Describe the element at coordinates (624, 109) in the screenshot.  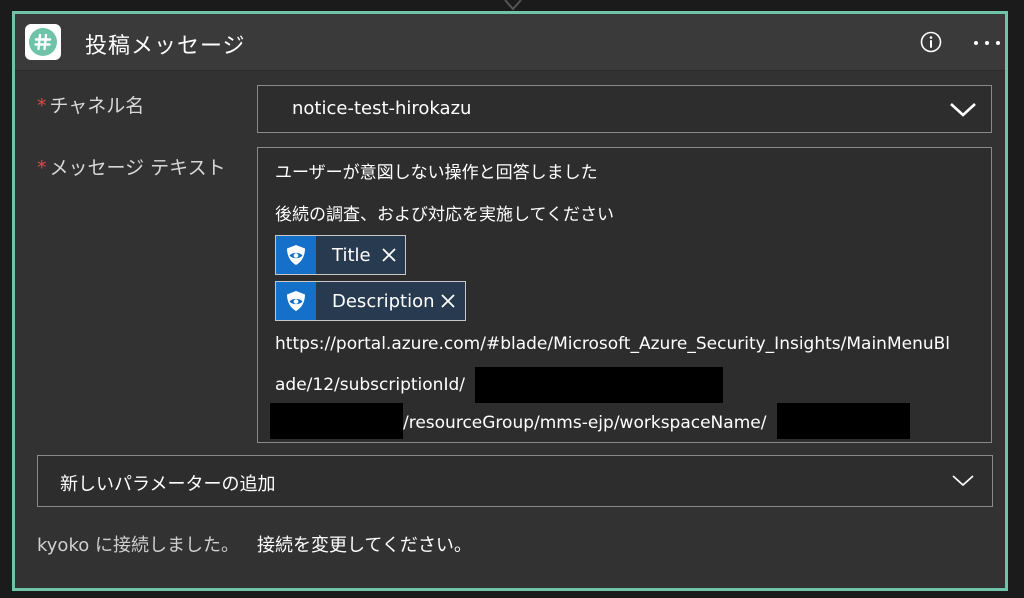
I see `channel-name-select: notice-test-hirokazu` at that location.